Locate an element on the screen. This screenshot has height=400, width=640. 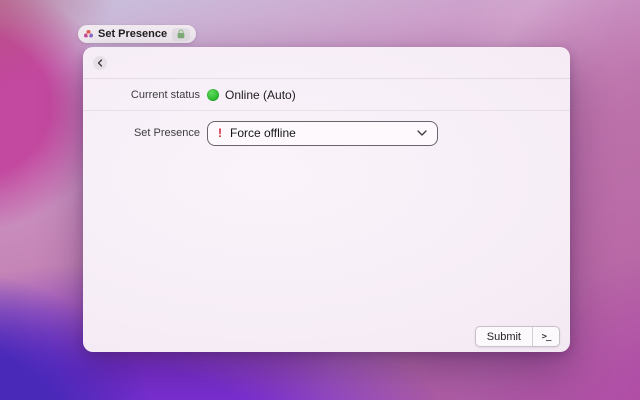
online-status-dot-icon is located at coordinates (213, 94).